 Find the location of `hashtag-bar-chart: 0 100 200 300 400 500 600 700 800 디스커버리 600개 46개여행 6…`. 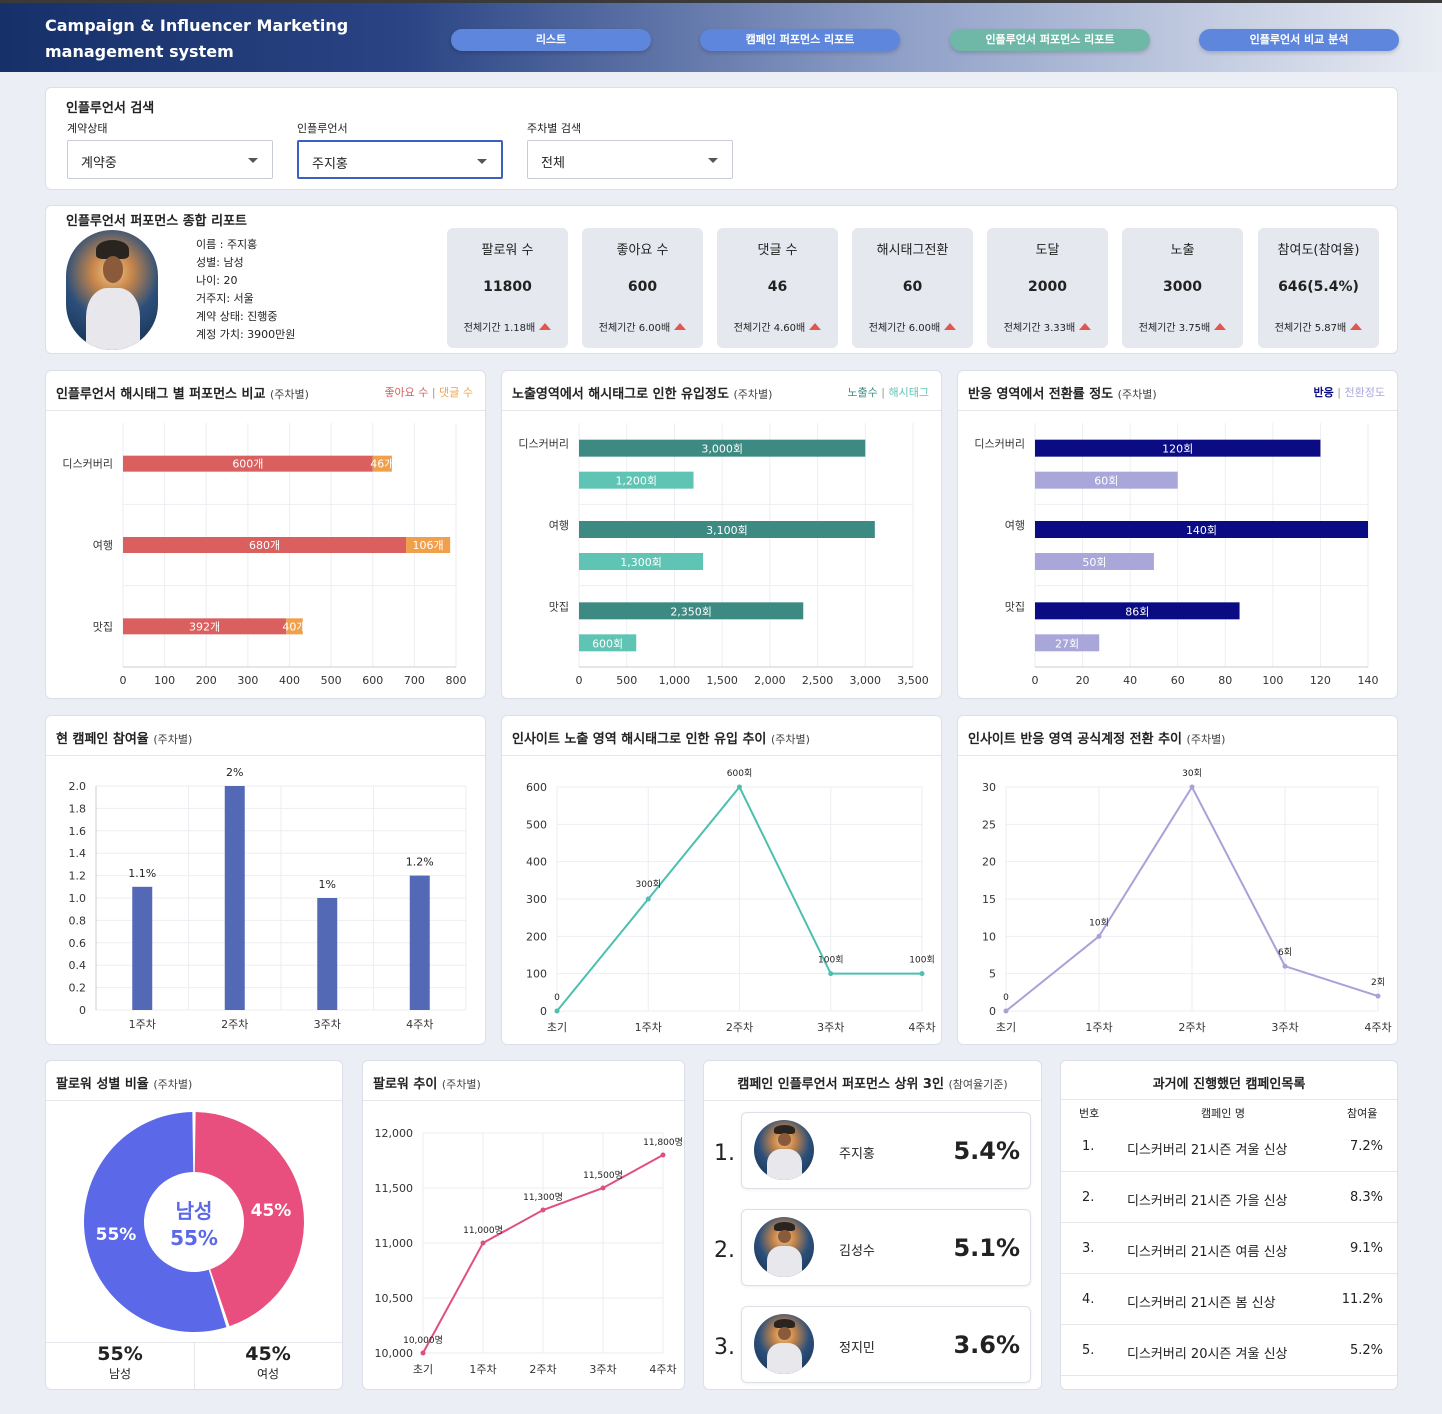

hashtag-bar-chart: 0 100 200 300 400 500 600 700 800 디스커버리 600개 46개여행 6… is located at coordinates (264, 555).